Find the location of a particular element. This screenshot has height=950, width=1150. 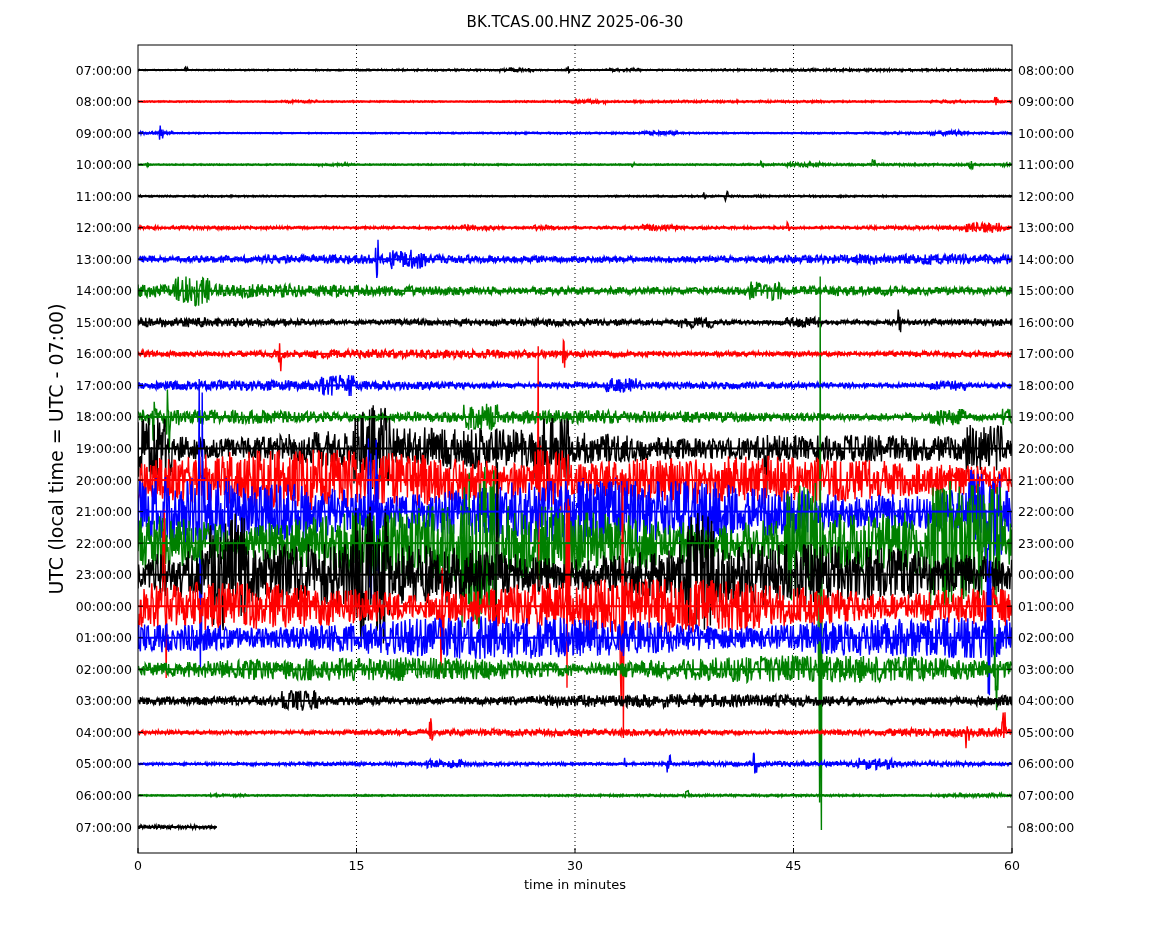

axis-label: time in minutes is located at coordinates (575, 884).